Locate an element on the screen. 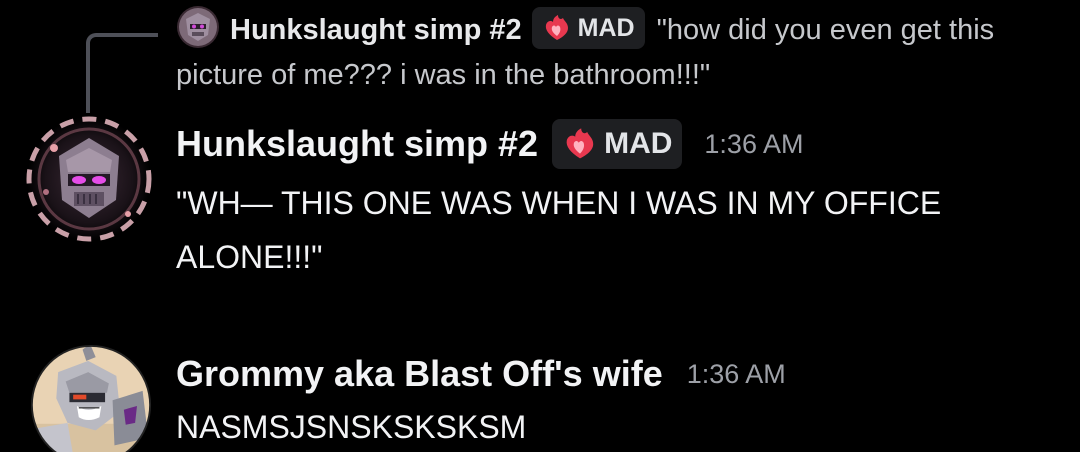 Image resolution: width=1080 pixels, height=452 pixels. reply-author: Hunkslaught simp #2 is located at coordinates (376, 30).